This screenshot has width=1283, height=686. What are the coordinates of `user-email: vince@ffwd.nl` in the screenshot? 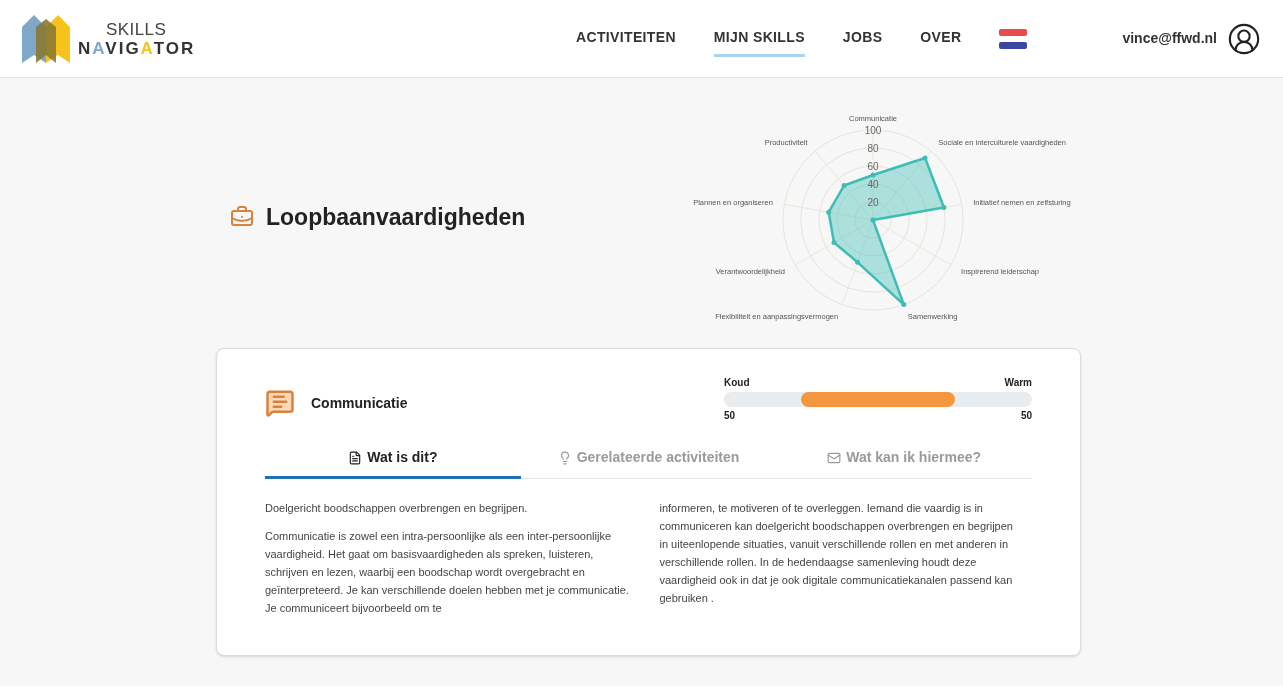 It's located at (1169, 38).